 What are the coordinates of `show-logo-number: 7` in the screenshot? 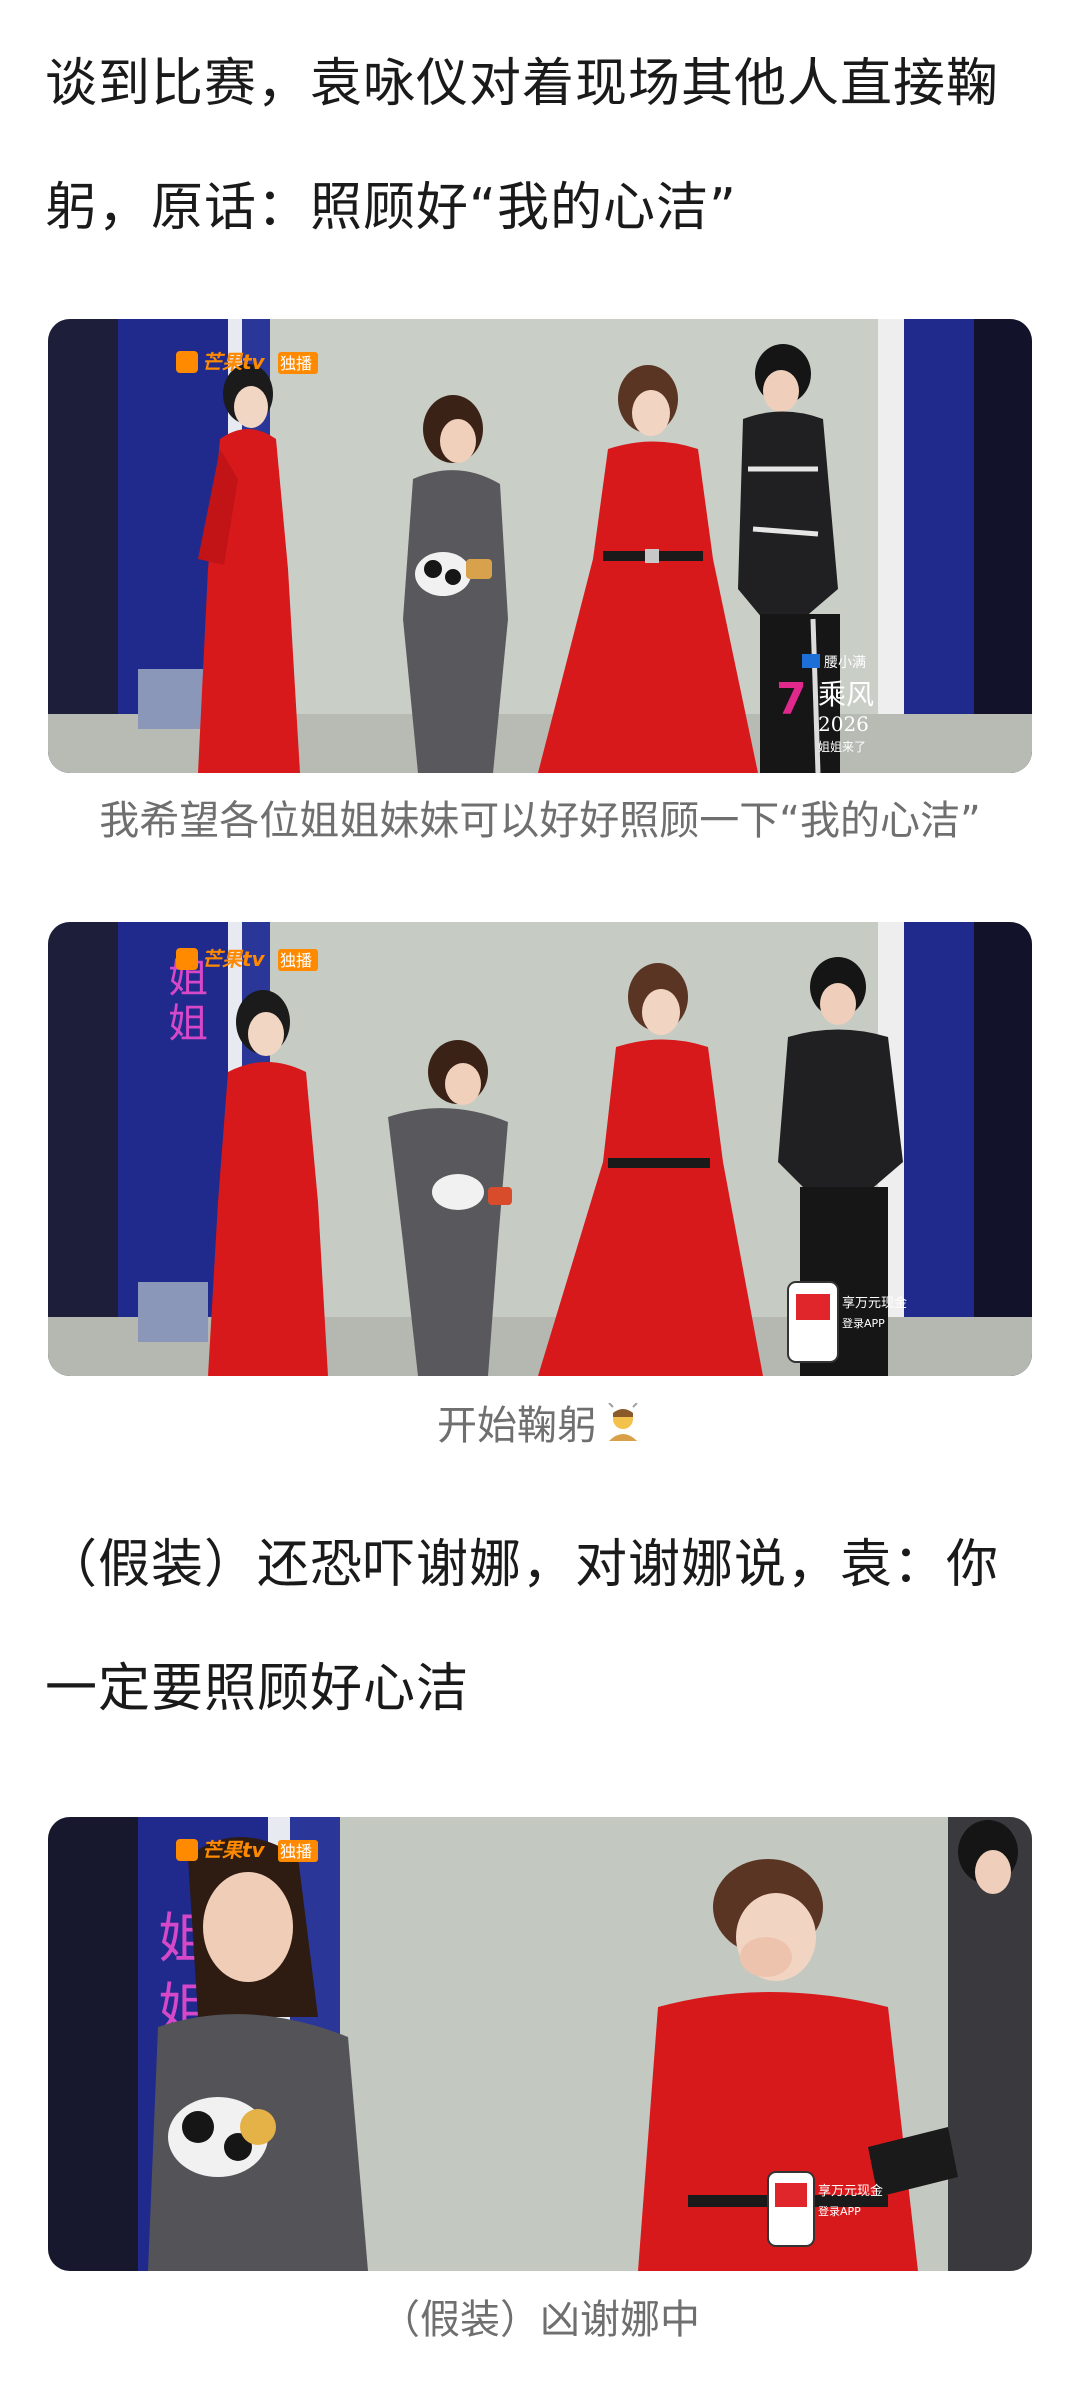 It's located at (791, 699).